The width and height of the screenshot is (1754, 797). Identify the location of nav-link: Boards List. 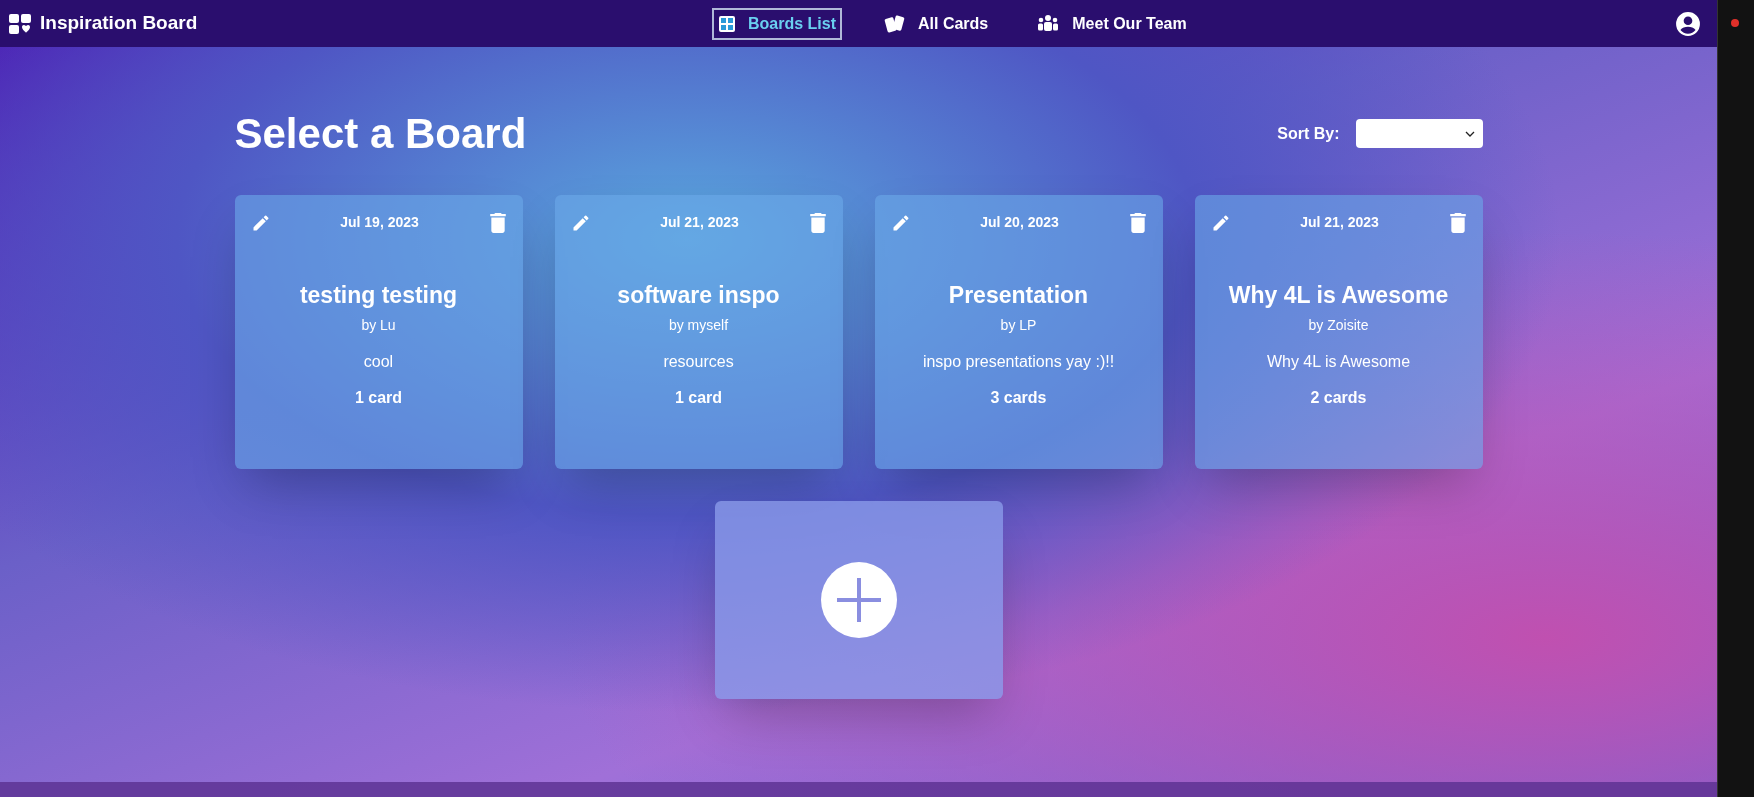
(777, 23).